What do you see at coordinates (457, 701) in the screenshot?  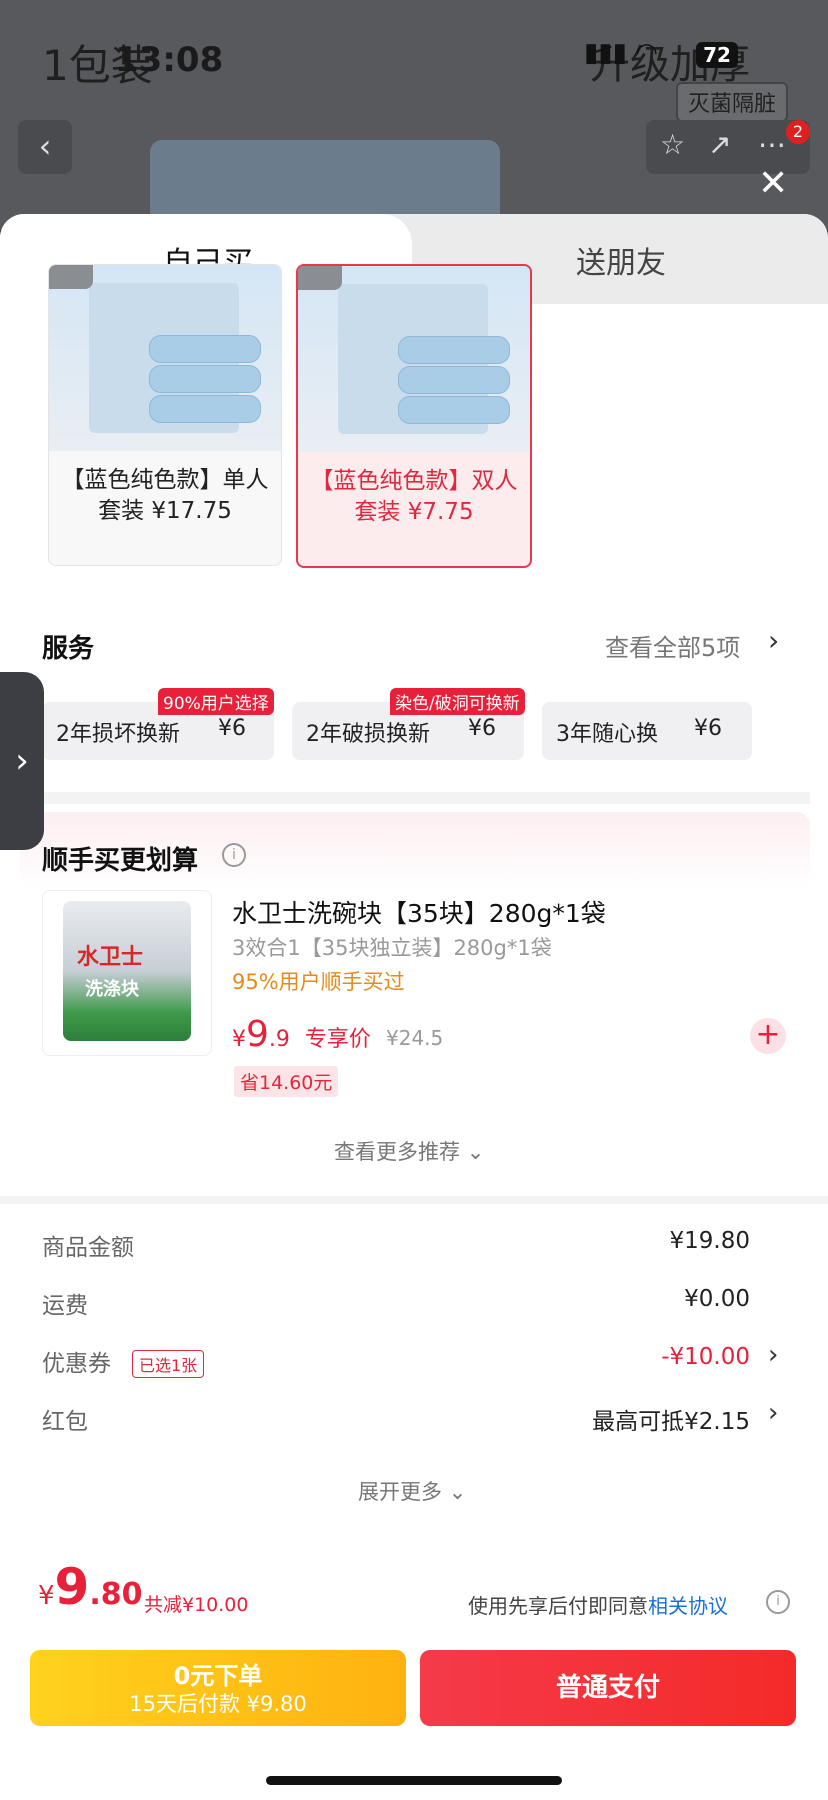 I see `service-badge: 染色/破洞可换新` at bounding box center [457, 701].